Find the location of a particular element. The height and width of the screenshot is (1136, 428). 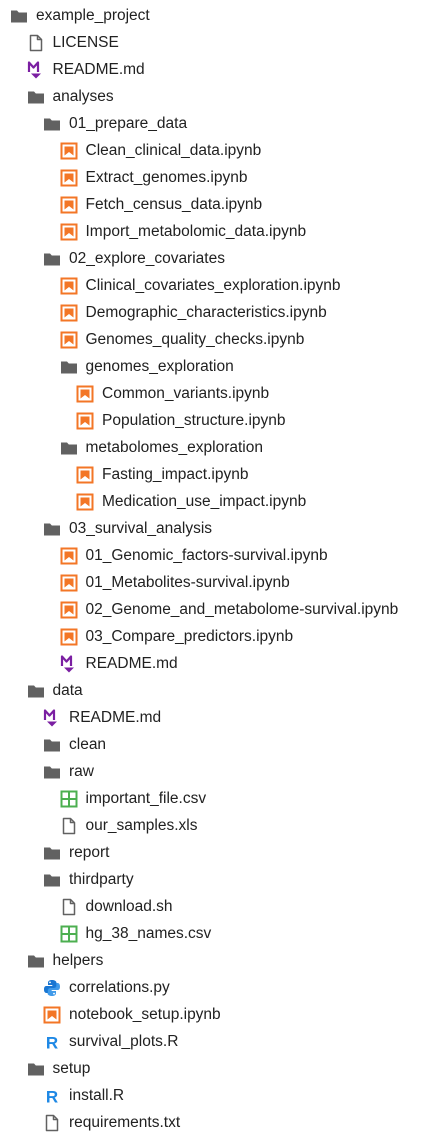

tree-item-label: requirements.txt is located at coordinates (125, 1122).